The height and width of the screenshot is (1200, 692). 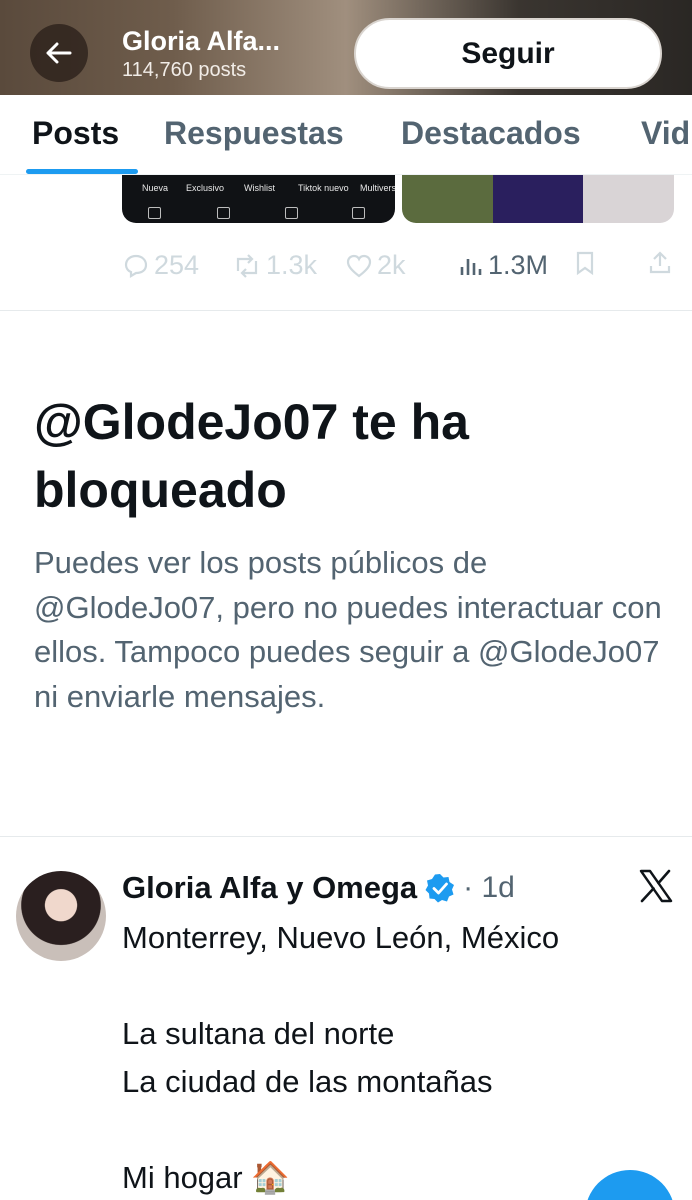 I want to click on posts-count: 114,760 posts, so click(x=184, y=70).